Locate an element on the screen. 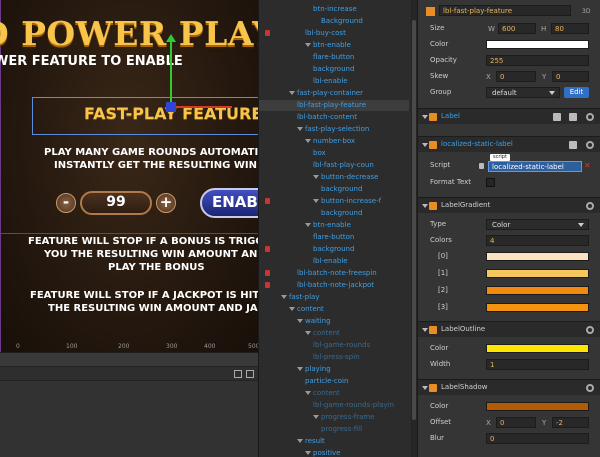 Image resolution: width=600 pixels, height=457 pixels. label-shadow-header: LabelShadow is located at coordinates (509, 387).